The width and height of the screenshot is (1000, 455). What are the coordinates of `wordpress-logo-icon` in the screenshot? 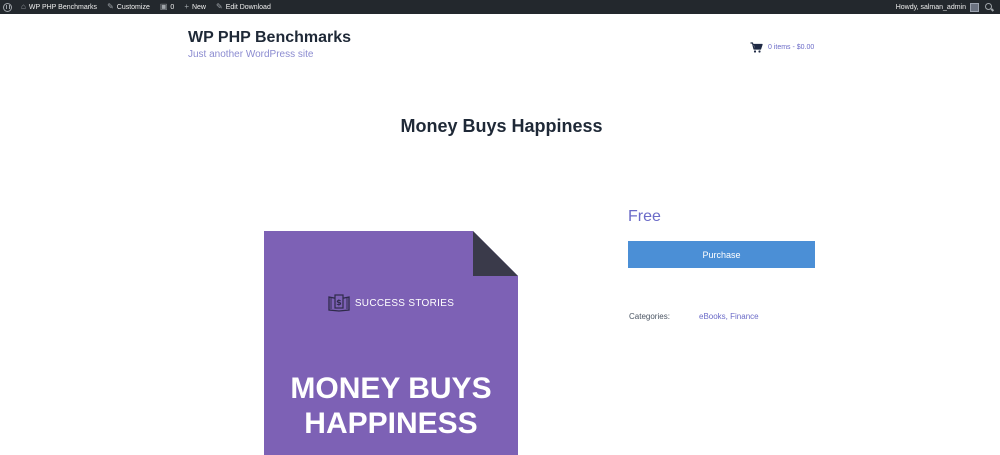 It's located at (7, 7).